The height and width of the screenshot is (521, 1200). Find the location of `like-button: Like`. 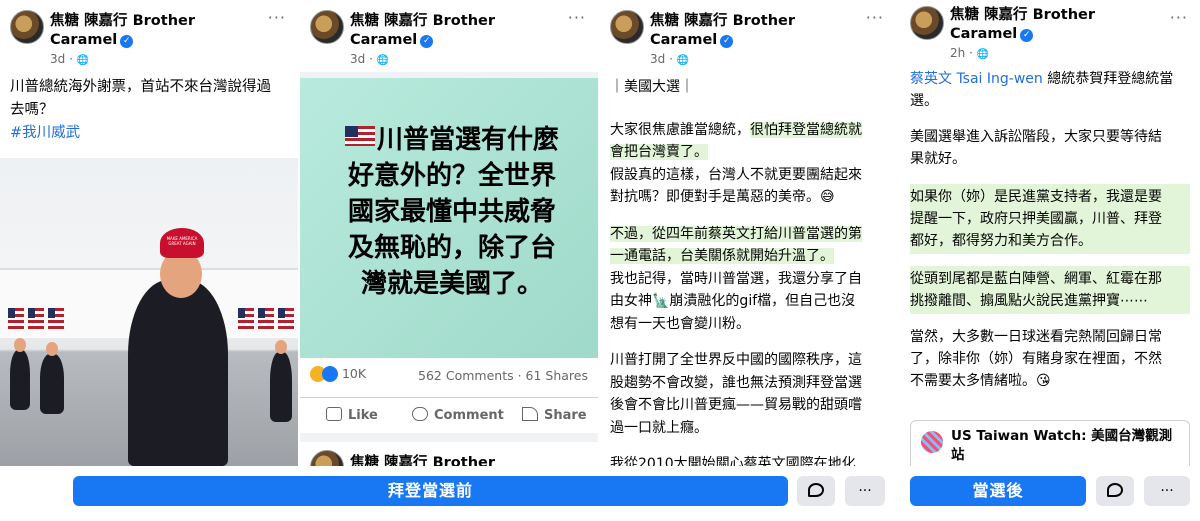

like-button: Like is located at coordinates (352, 415).